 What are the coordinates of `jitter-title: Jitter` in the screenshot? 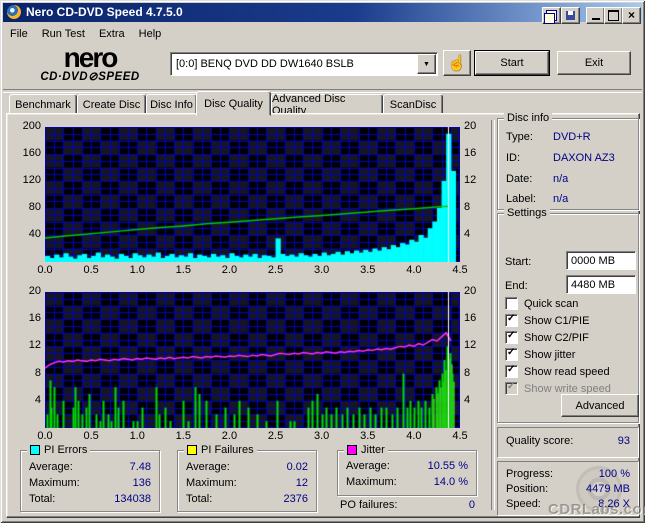 It's located at (373, 450).